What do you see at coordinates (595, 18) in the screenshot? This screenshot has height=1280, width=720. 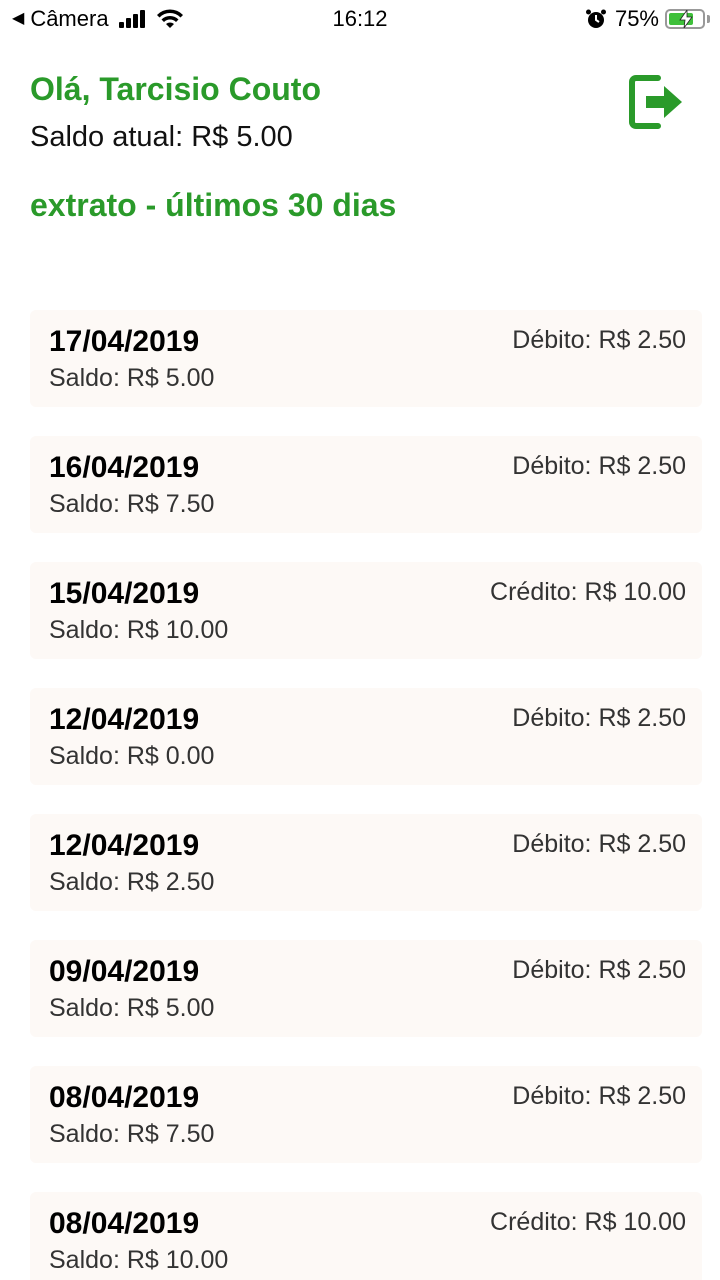 I see `alarm-icon` at bounding box center [595, 18].